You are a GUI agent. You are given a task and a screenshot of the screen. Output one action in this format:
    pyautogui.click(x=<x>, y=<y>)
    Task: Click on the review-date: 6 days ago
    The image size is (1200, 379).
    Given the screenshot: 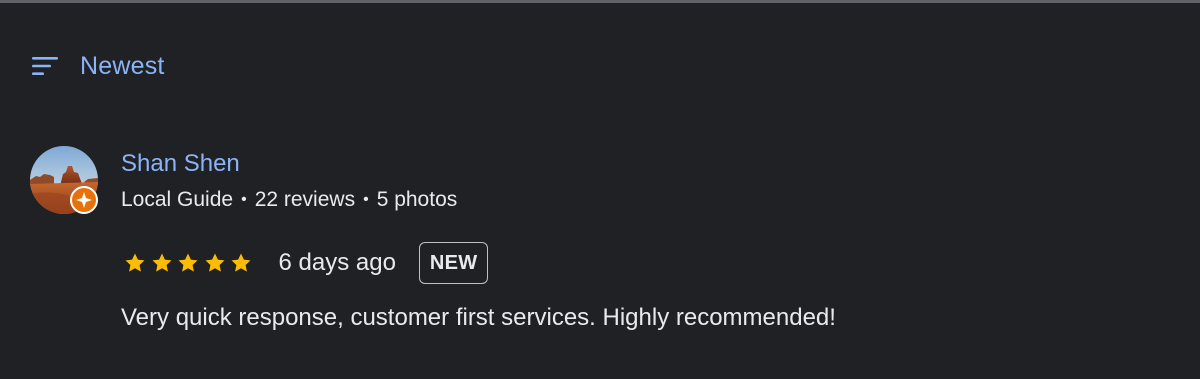 What is the action you would take?
    pyautogui.click(x=337, y=262)
    